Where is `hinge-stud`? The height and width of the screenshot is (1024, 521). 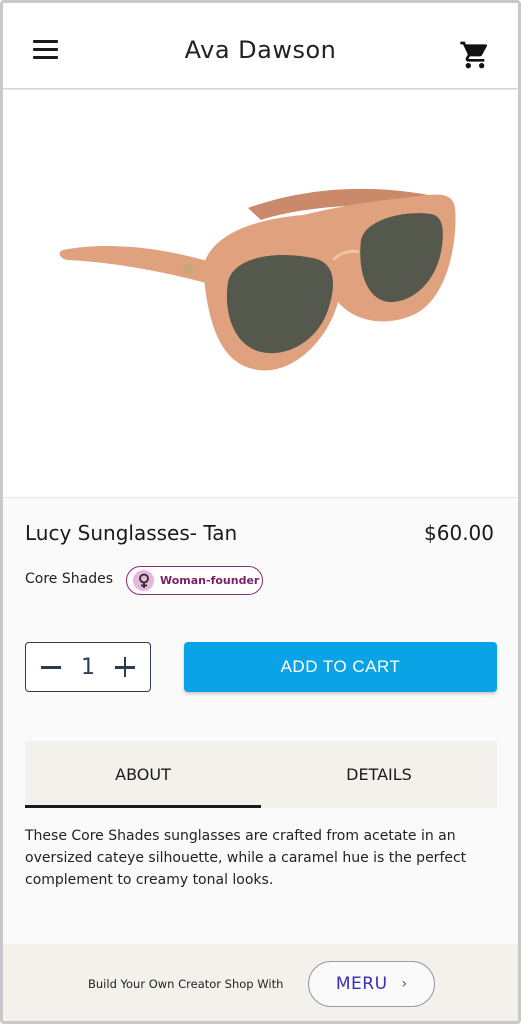
hinge-stud is located at coordinates (188, 269).